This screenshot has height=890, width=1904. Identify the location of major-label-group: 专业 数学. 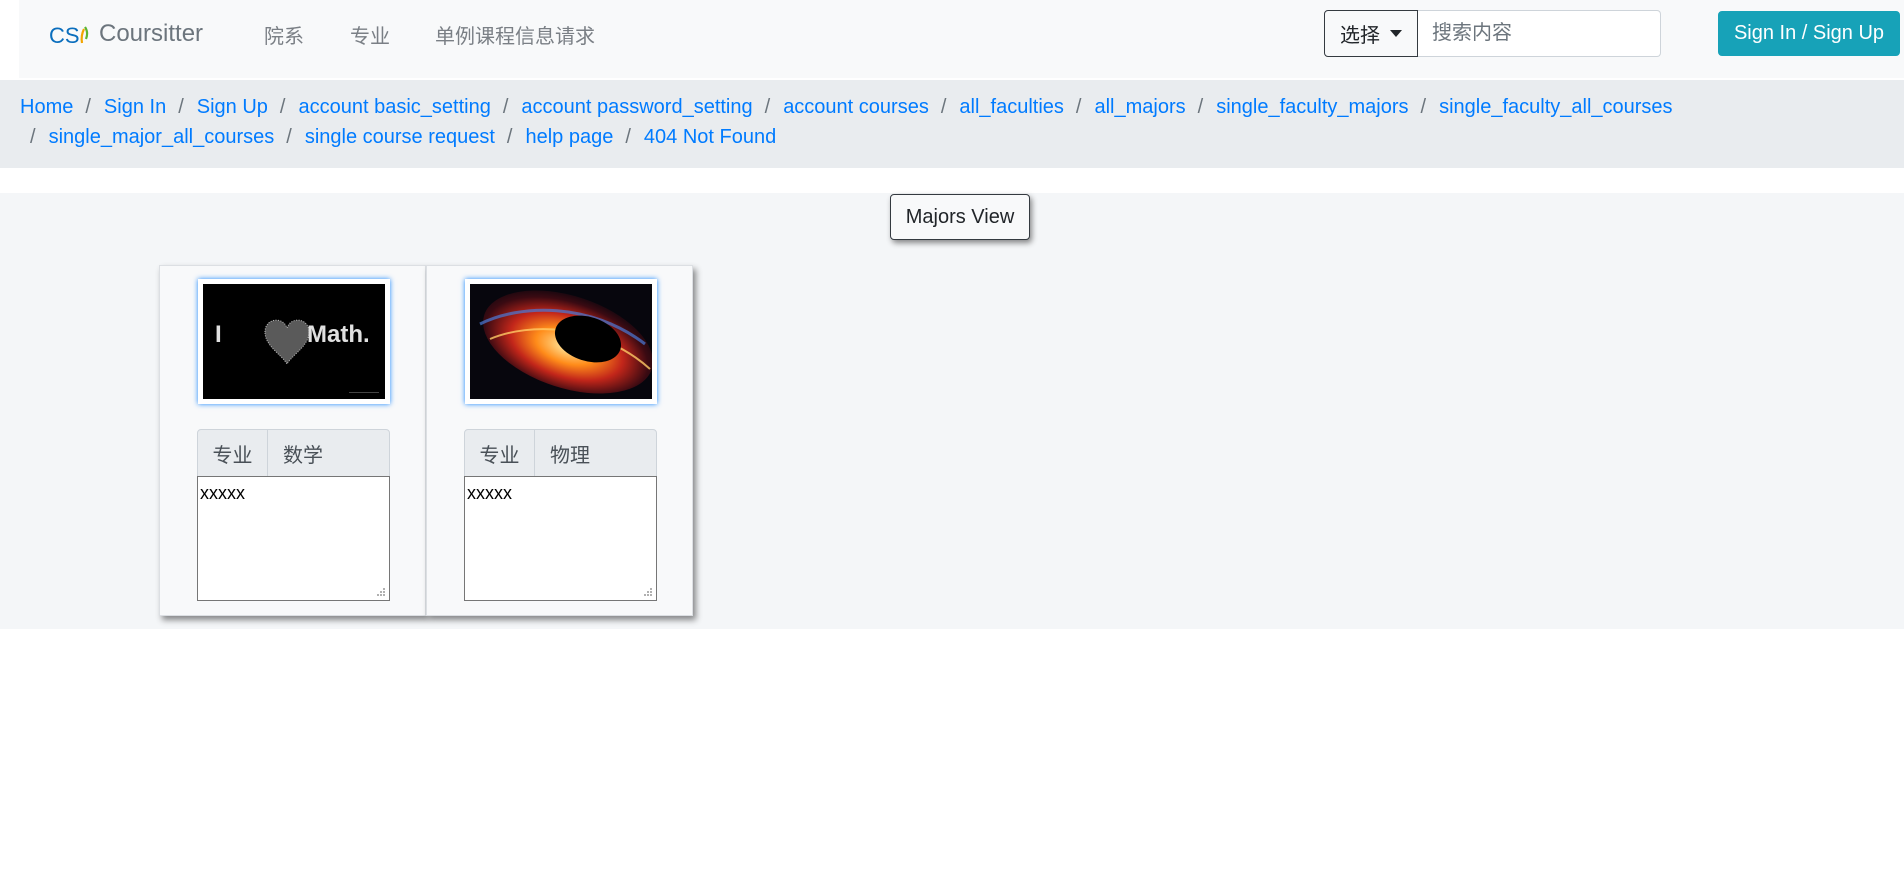
(293, 453).